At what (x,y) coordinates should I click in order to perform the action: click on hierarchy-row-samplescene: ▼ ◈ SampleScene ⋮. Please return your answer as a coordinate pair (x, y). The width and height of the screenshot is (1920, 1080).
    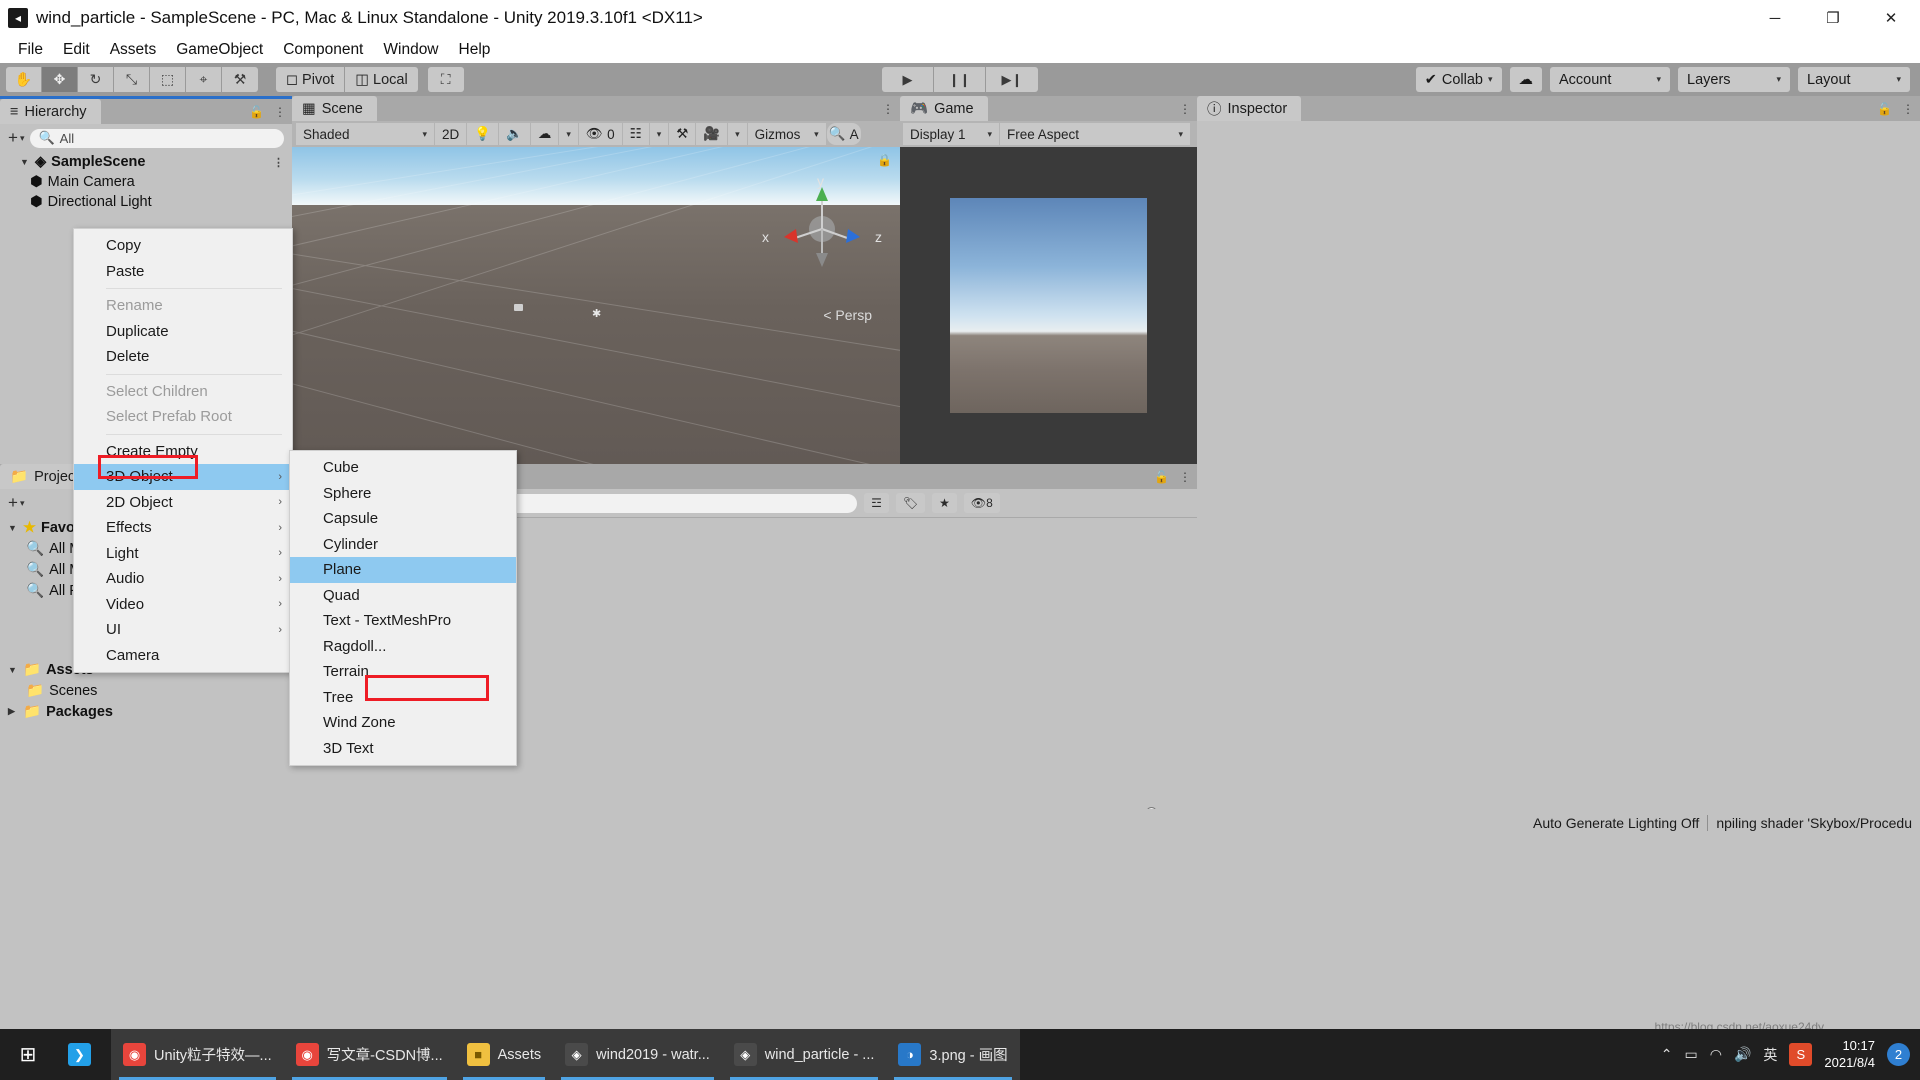
    Looking at the image, I should click on (146, 162).